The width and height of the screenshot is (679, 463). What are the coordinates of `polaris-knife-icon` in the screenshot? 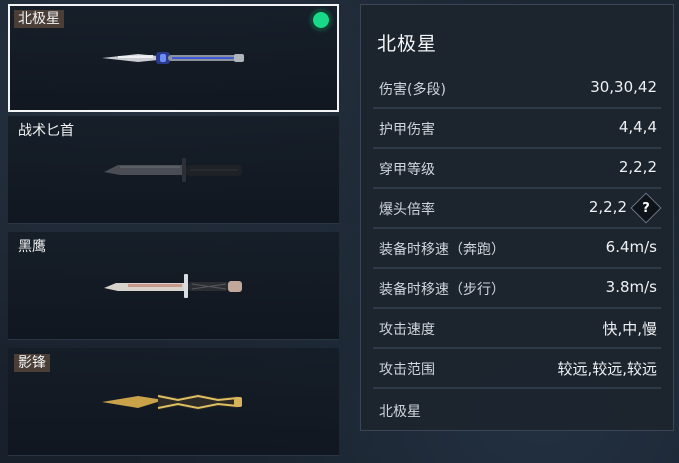 It's located at (173, 58).